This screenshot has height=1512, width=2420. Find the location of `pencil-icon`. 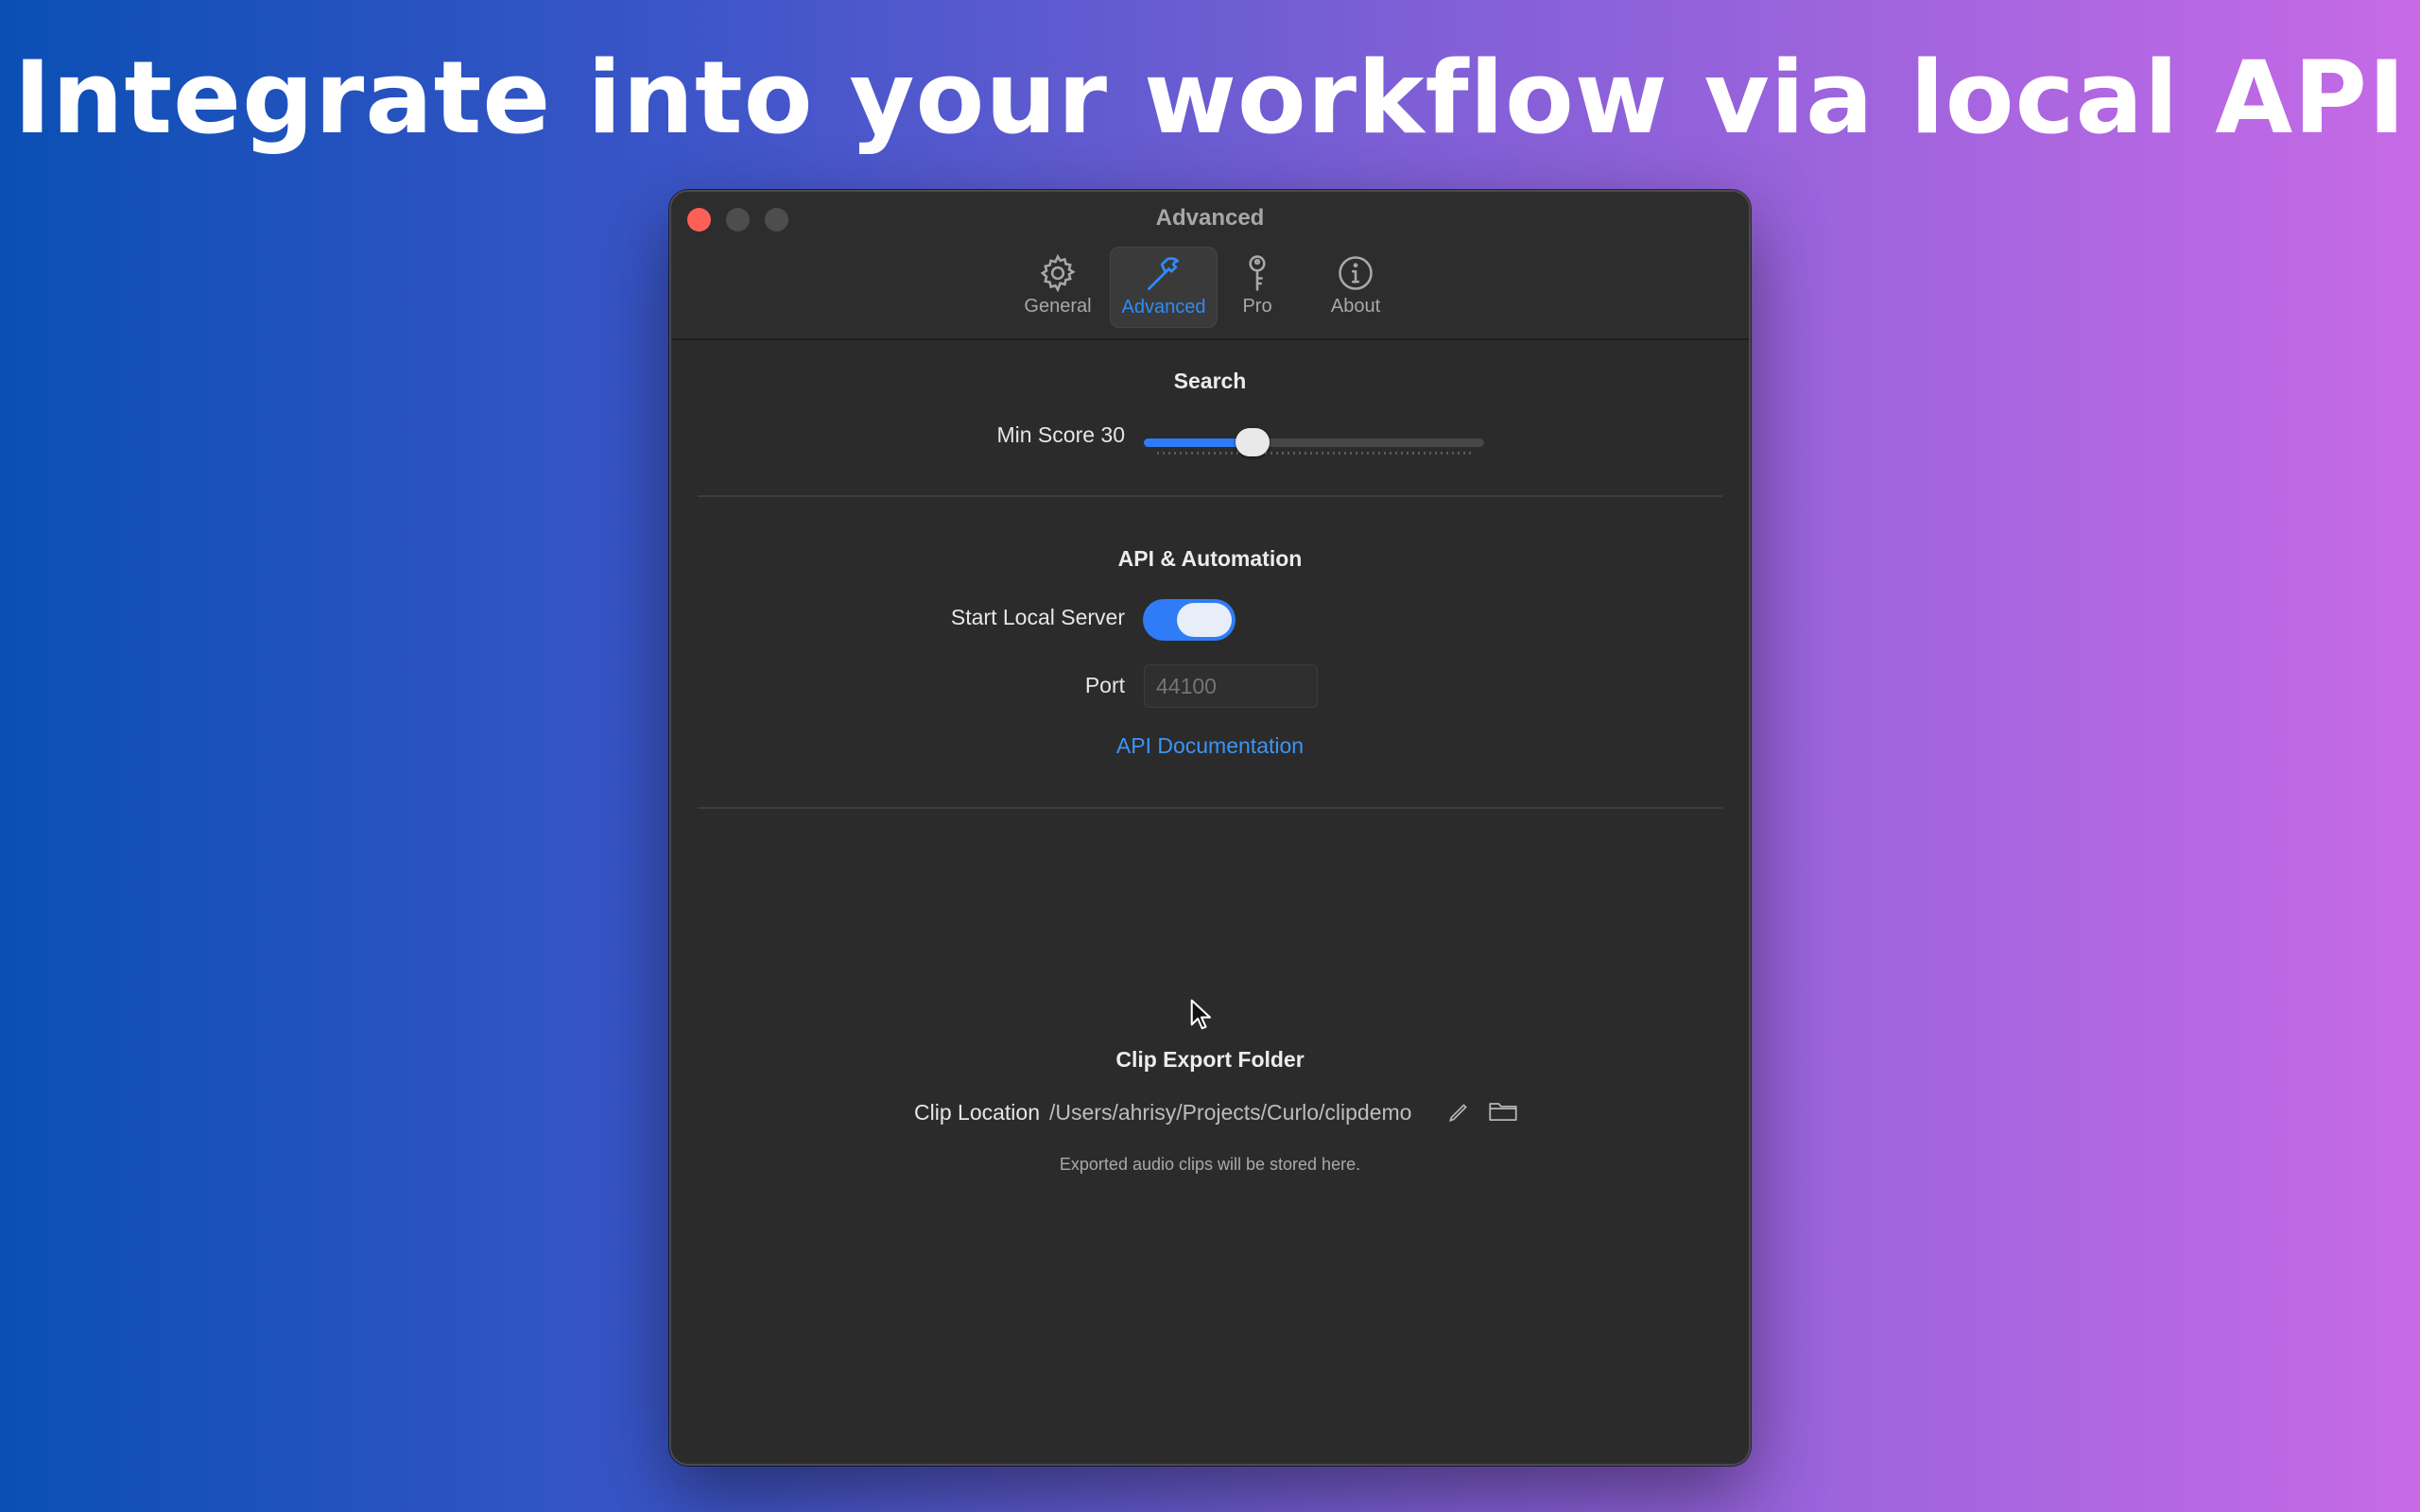

pencil-icon is located at coordinates (1457, 1113).